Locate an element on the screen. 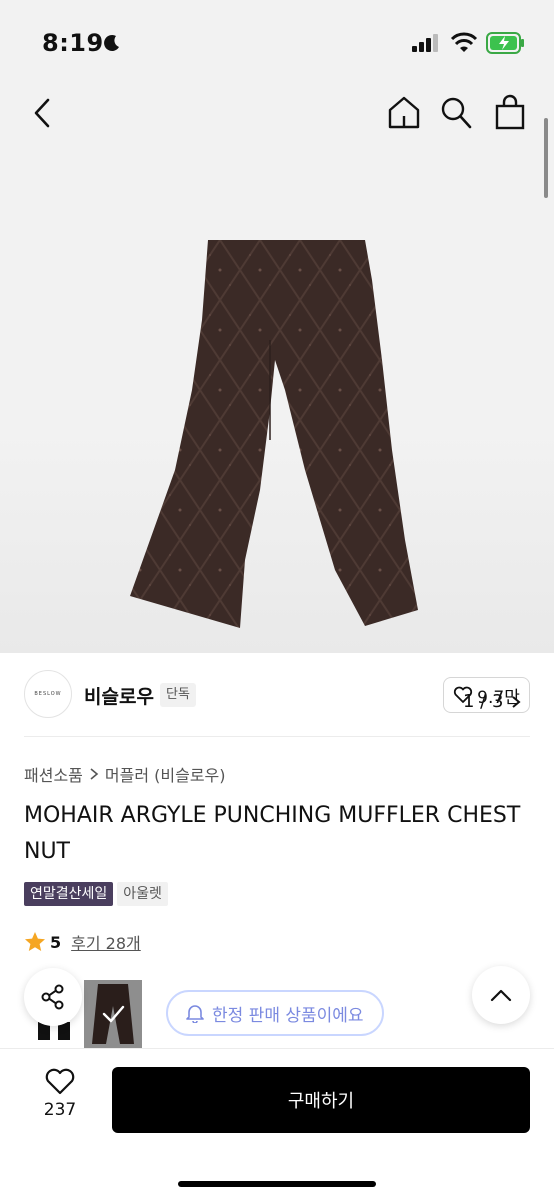 The width and height of the screenshot is (554, 1200). wifi-icon is located at coordinates (464, 42).